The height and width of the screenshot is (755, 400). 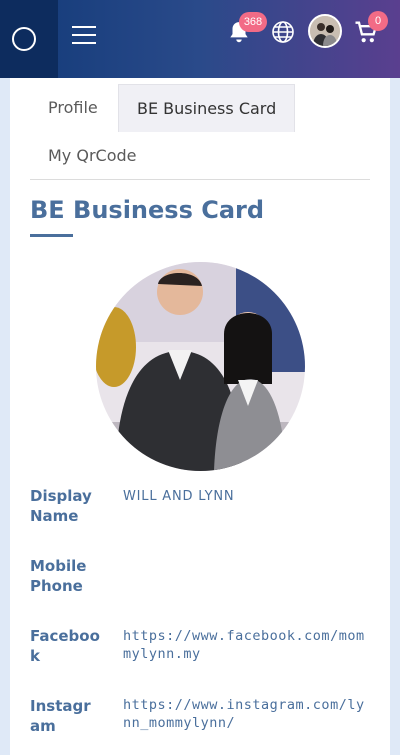 I want to click on tab-profile: Profile, so click(x=73, y=107).